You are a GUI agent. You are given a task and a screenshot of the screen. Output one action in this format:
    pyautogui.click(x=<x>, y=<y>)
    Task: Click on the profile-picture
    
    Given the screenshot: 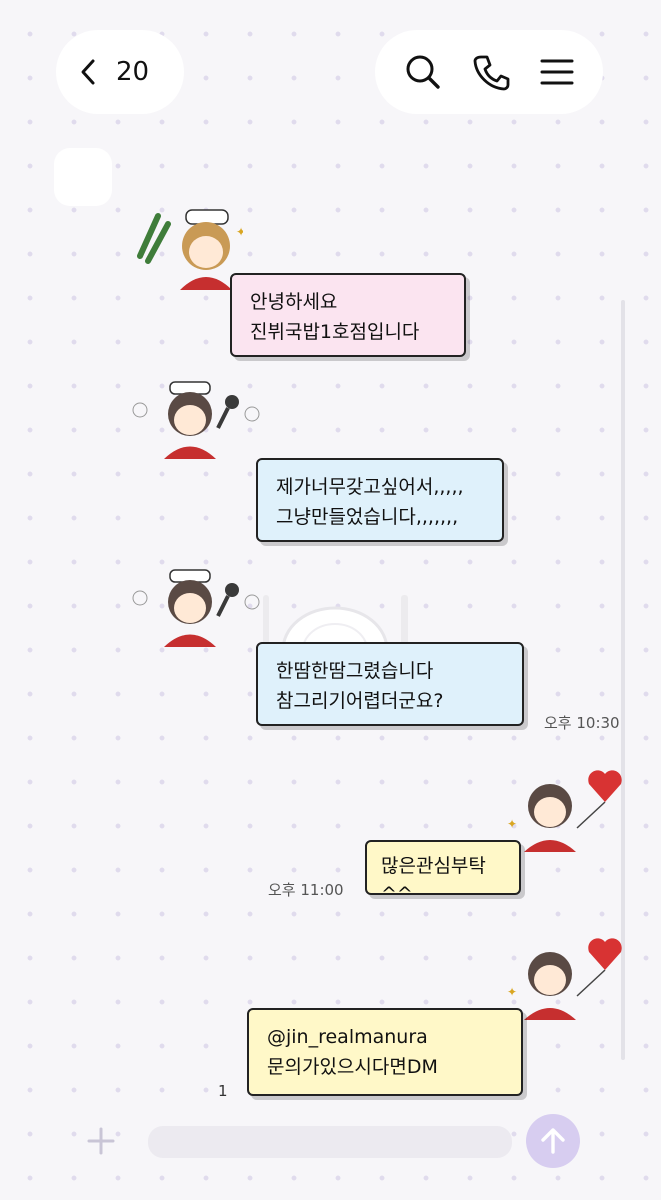 What is the action you would take?
    pyautogui.click(x=83, y=177)
    